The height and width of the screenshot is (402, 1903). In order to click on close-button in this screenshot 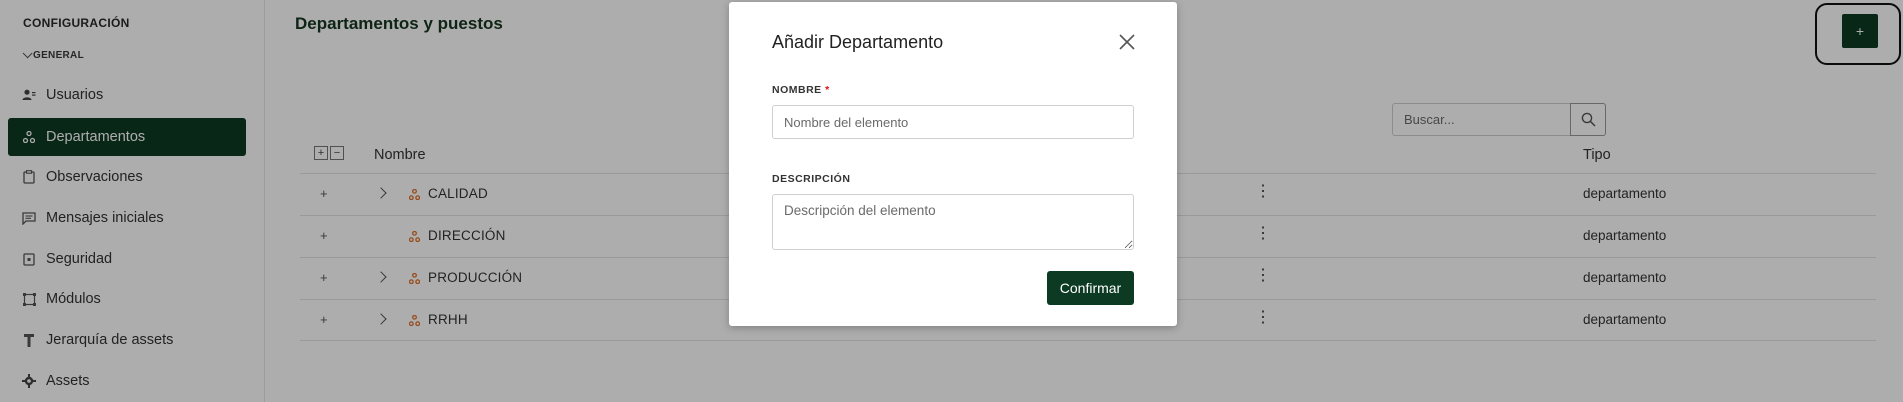, I will do `click(1127, 42)`.